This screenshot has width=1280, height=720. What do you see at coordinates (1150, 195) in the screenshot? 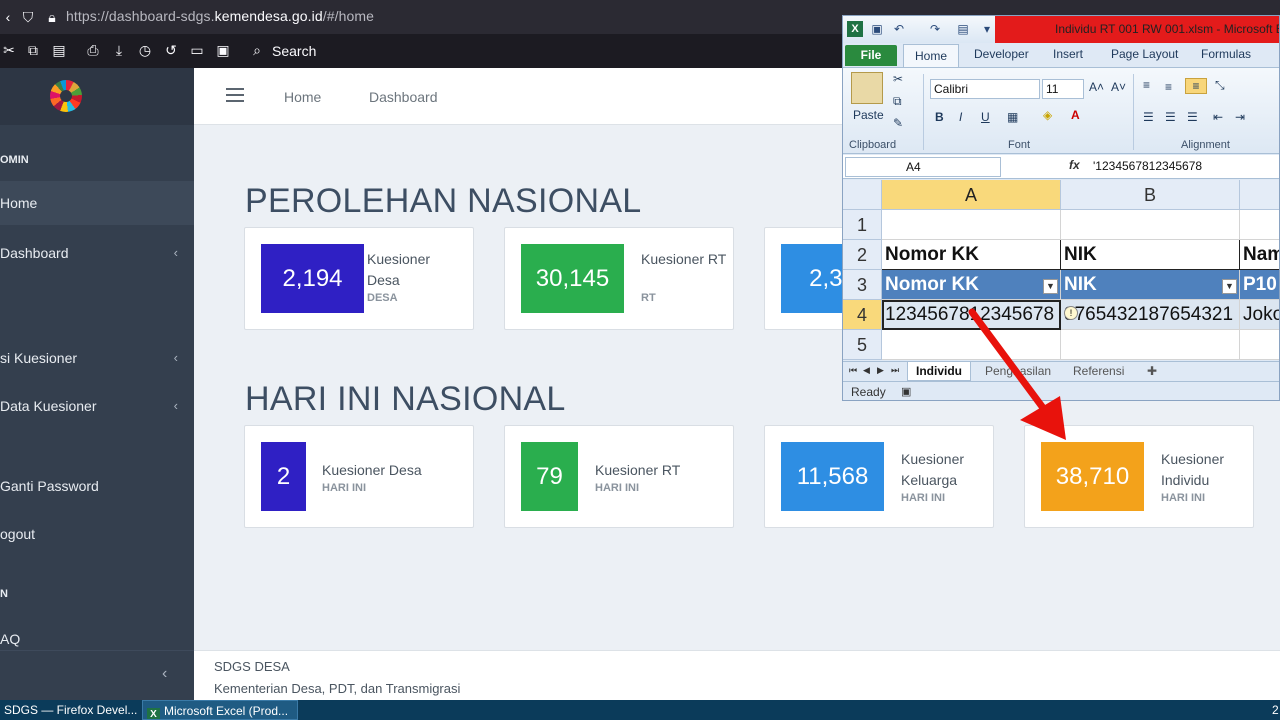
I see `column-header-b: B` at bounding box center [1150, 195].